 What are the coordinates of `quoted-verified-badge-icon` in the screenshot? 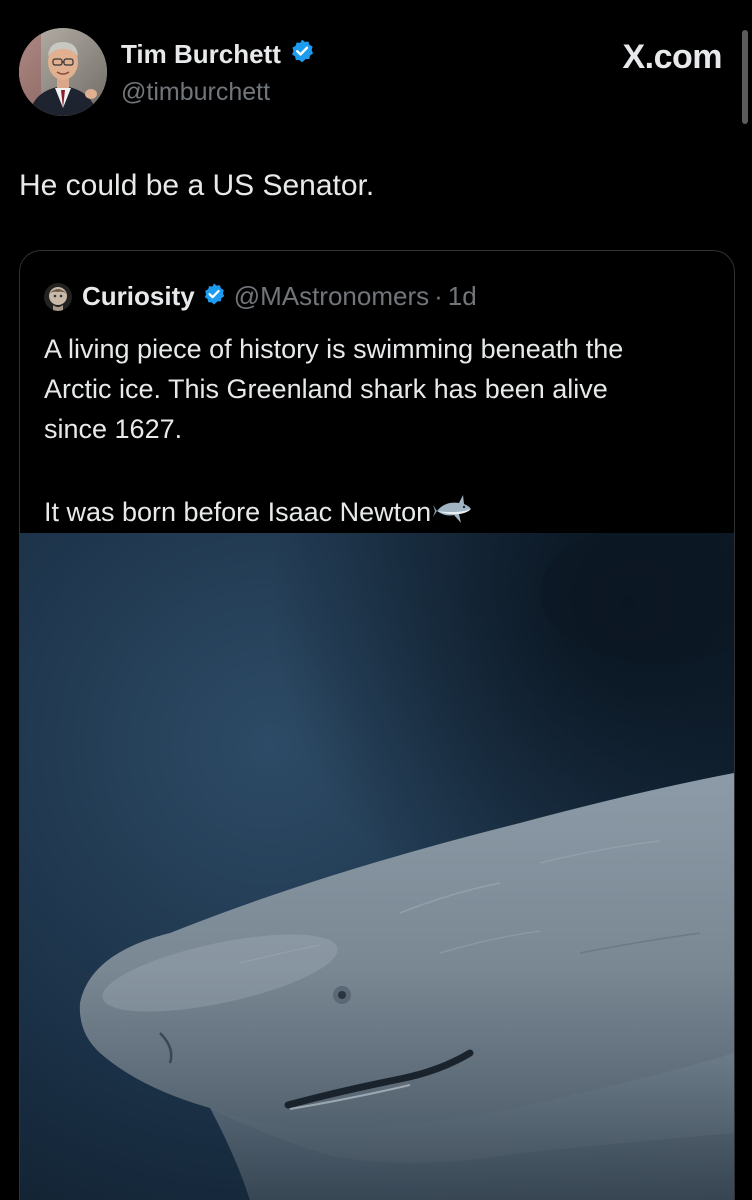 It's located at (214, 296).